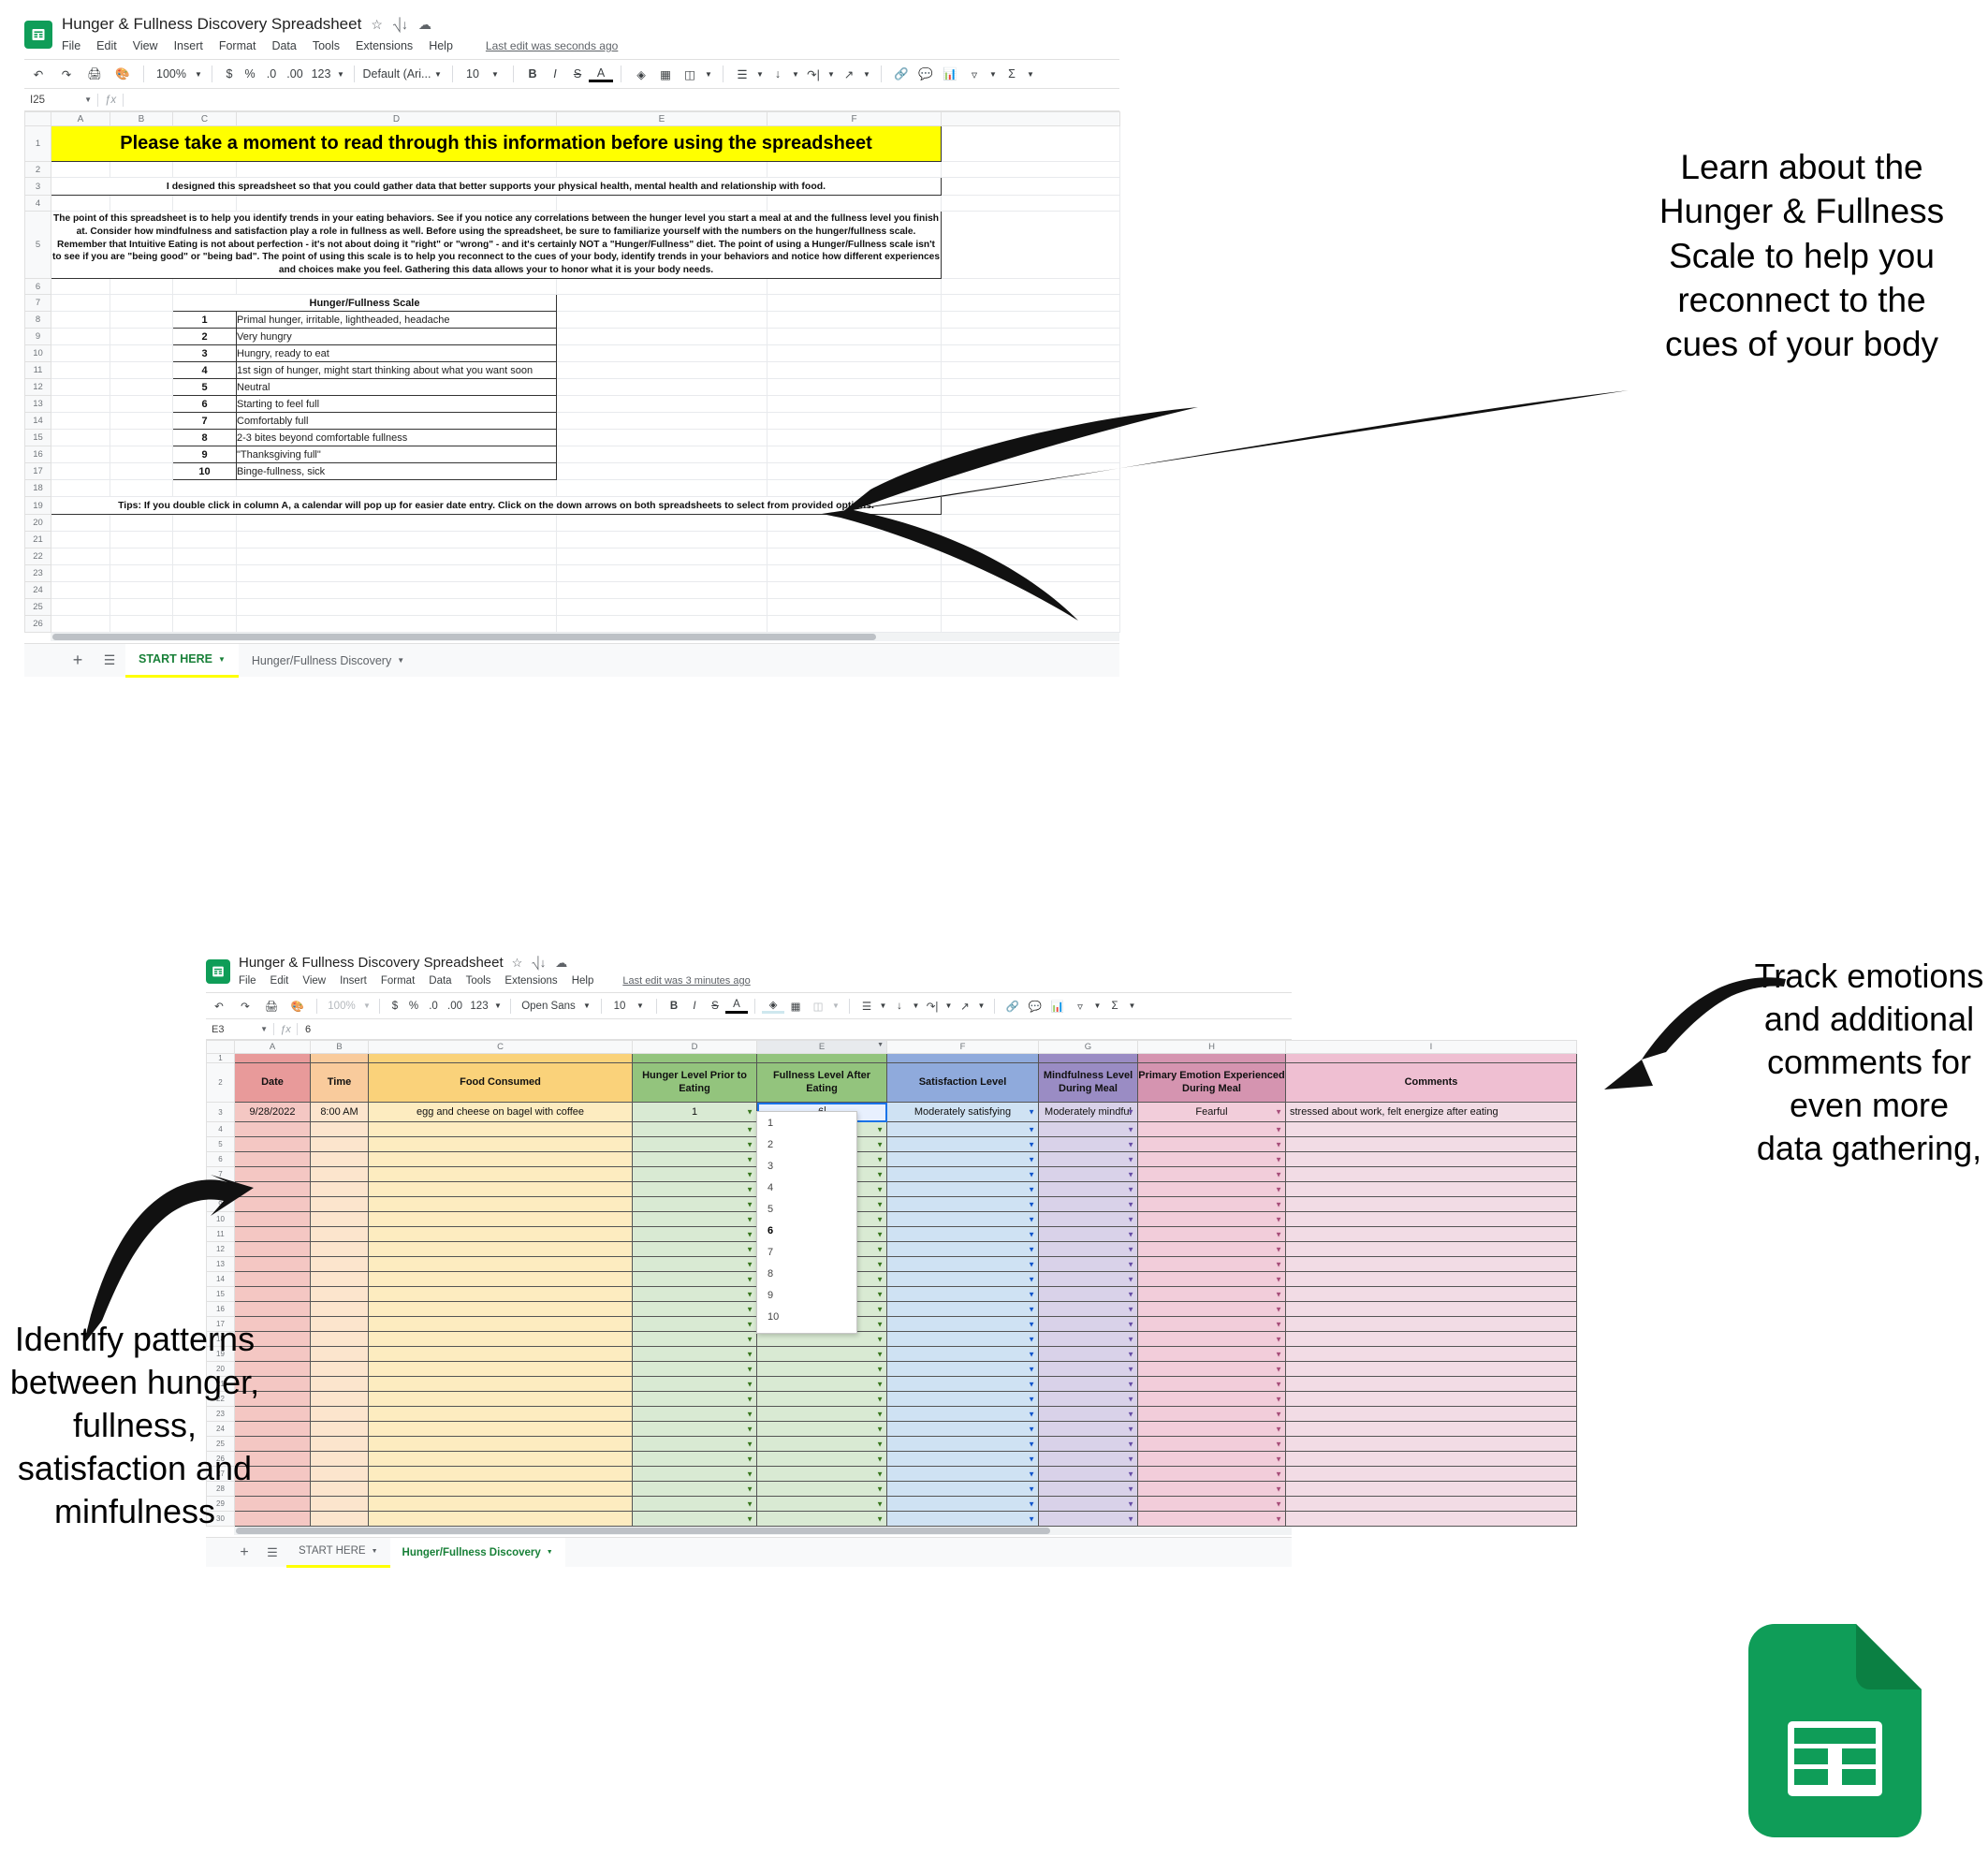 The image size is (1988, 1872). What do you see at coordinates (763, 1531) in the screenshot?
I see `horizontal-scrollbar` at bounding box center [763, 1531].